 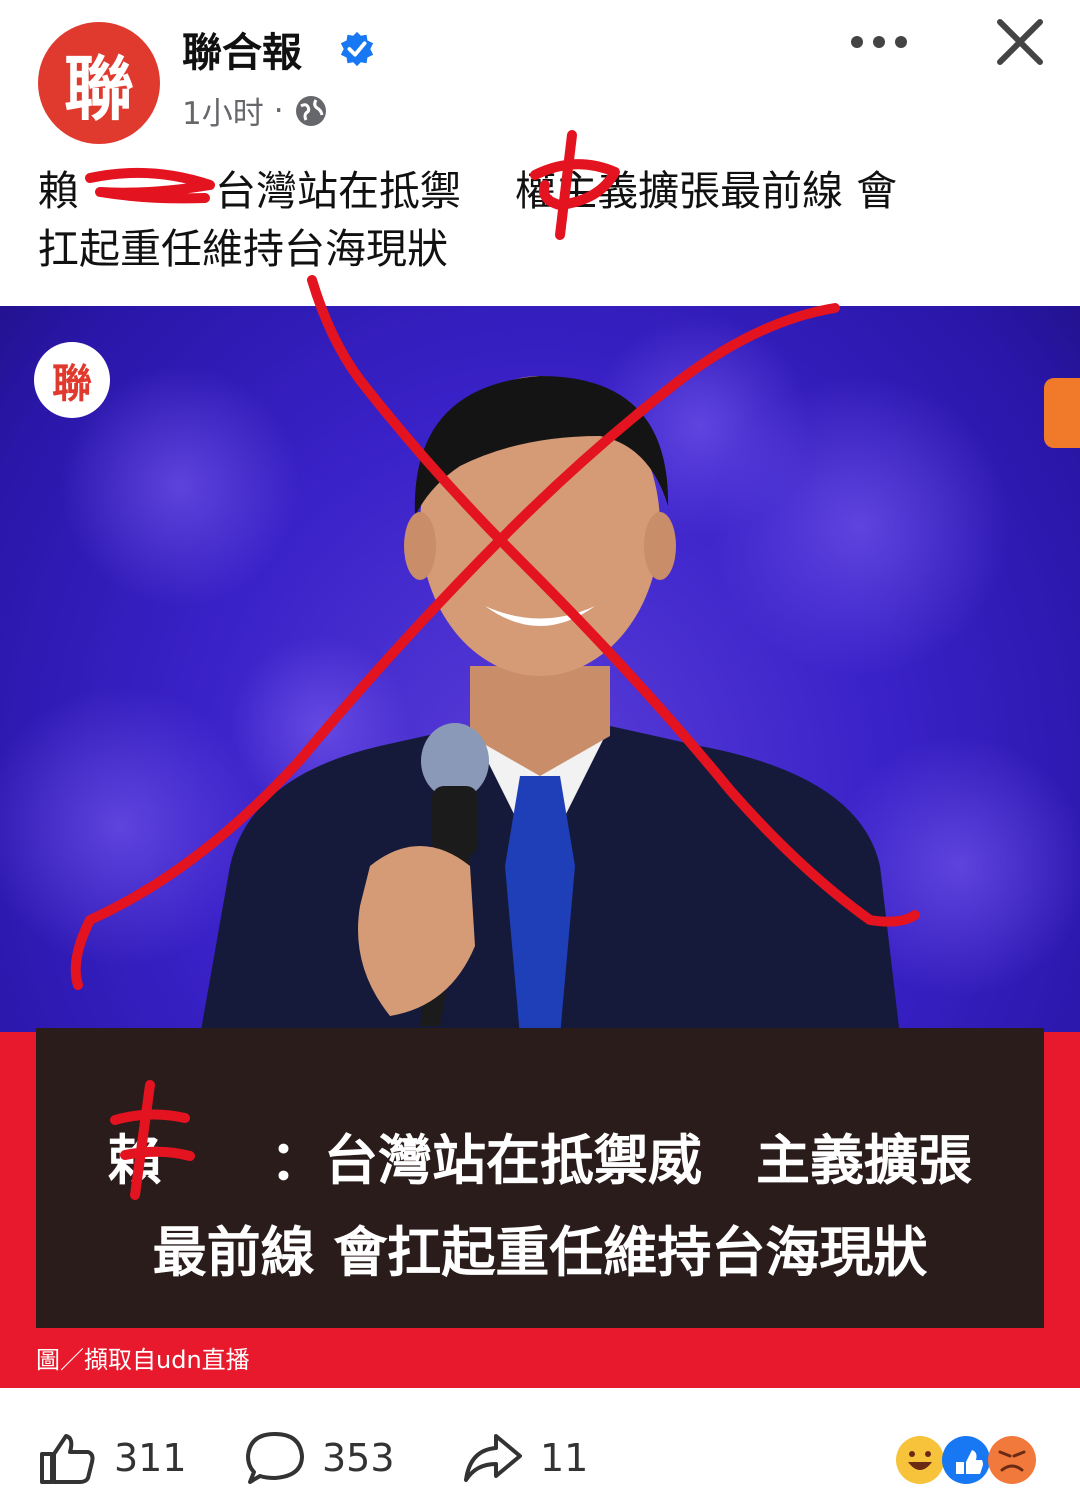 What do you see at coordinates (970, 1460) in the screenshot?
I see `reaction-icons` at bounding box center [970, 1460].